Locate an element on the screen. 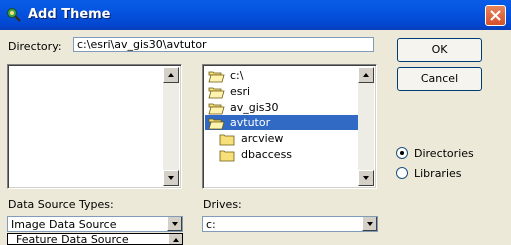  title-bar: Add Theme is located at coordinates (255, 15).